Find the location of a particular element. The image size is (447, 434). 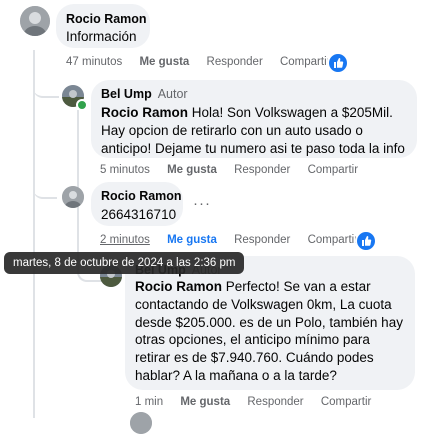

comment-bubble: Rocio Ramon Información is located at coordinates (103, 26).